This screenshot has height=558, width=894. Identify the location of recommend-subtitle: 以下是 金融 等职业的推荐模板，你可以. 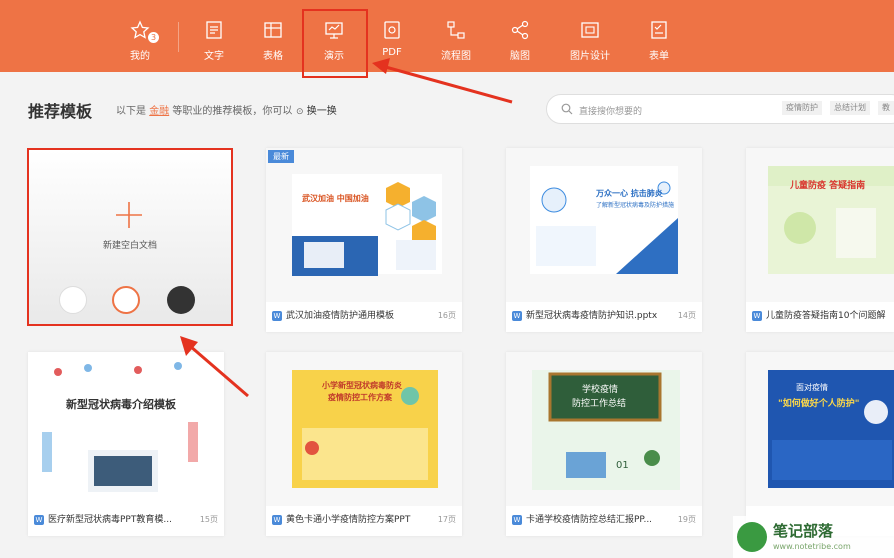
(204, 109).